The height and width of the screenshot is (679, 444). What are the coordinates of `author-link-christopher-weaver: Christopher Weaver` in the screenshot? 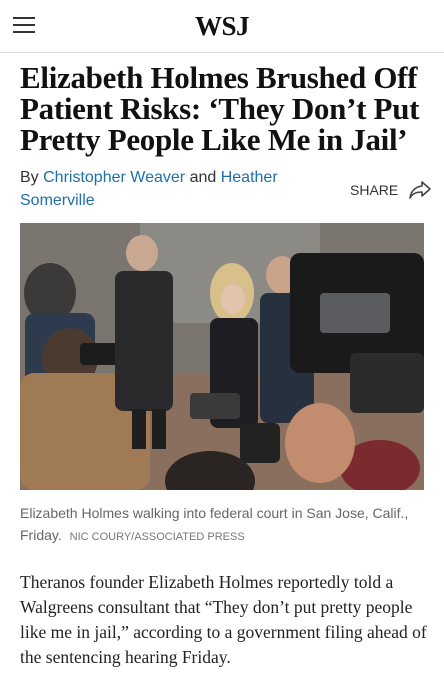 It's located at (114, 177).